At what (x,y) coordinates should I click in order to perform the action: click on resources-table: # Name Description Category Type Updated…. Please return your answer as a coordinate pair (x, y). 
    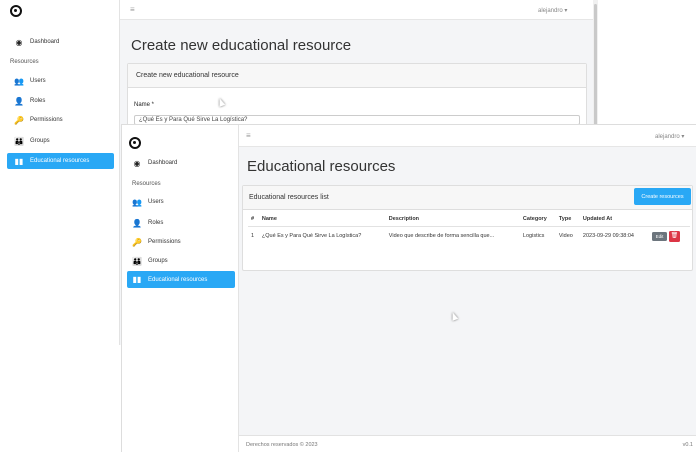
    Looking at the image, I should click on (469, 229).